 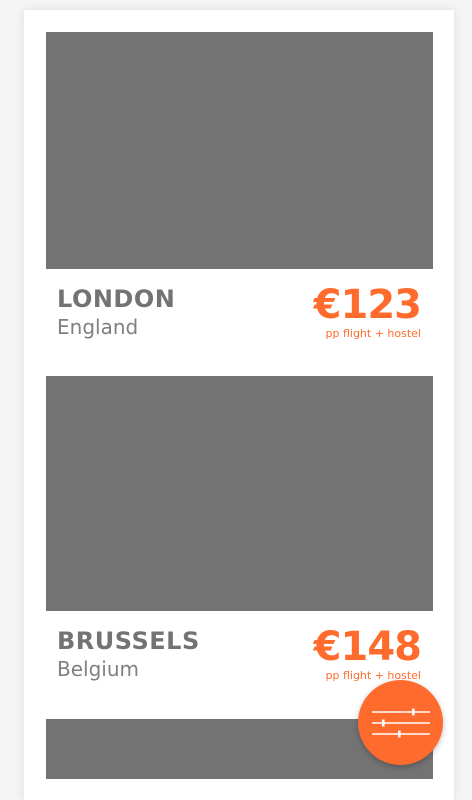 I want to click on sliders-icon, so click(x=400, y=722).